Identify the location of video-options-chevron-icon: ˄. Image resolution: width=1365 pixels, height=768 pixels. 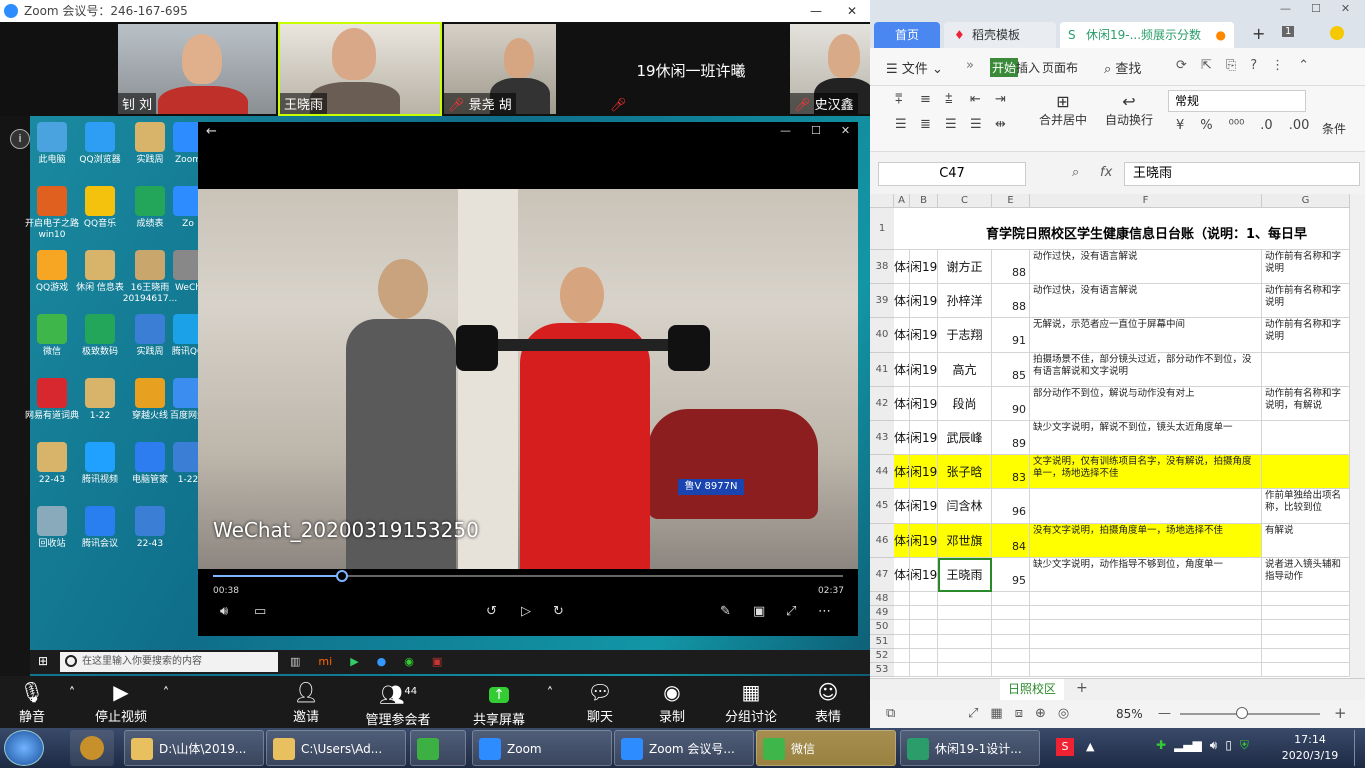
(166, 693).